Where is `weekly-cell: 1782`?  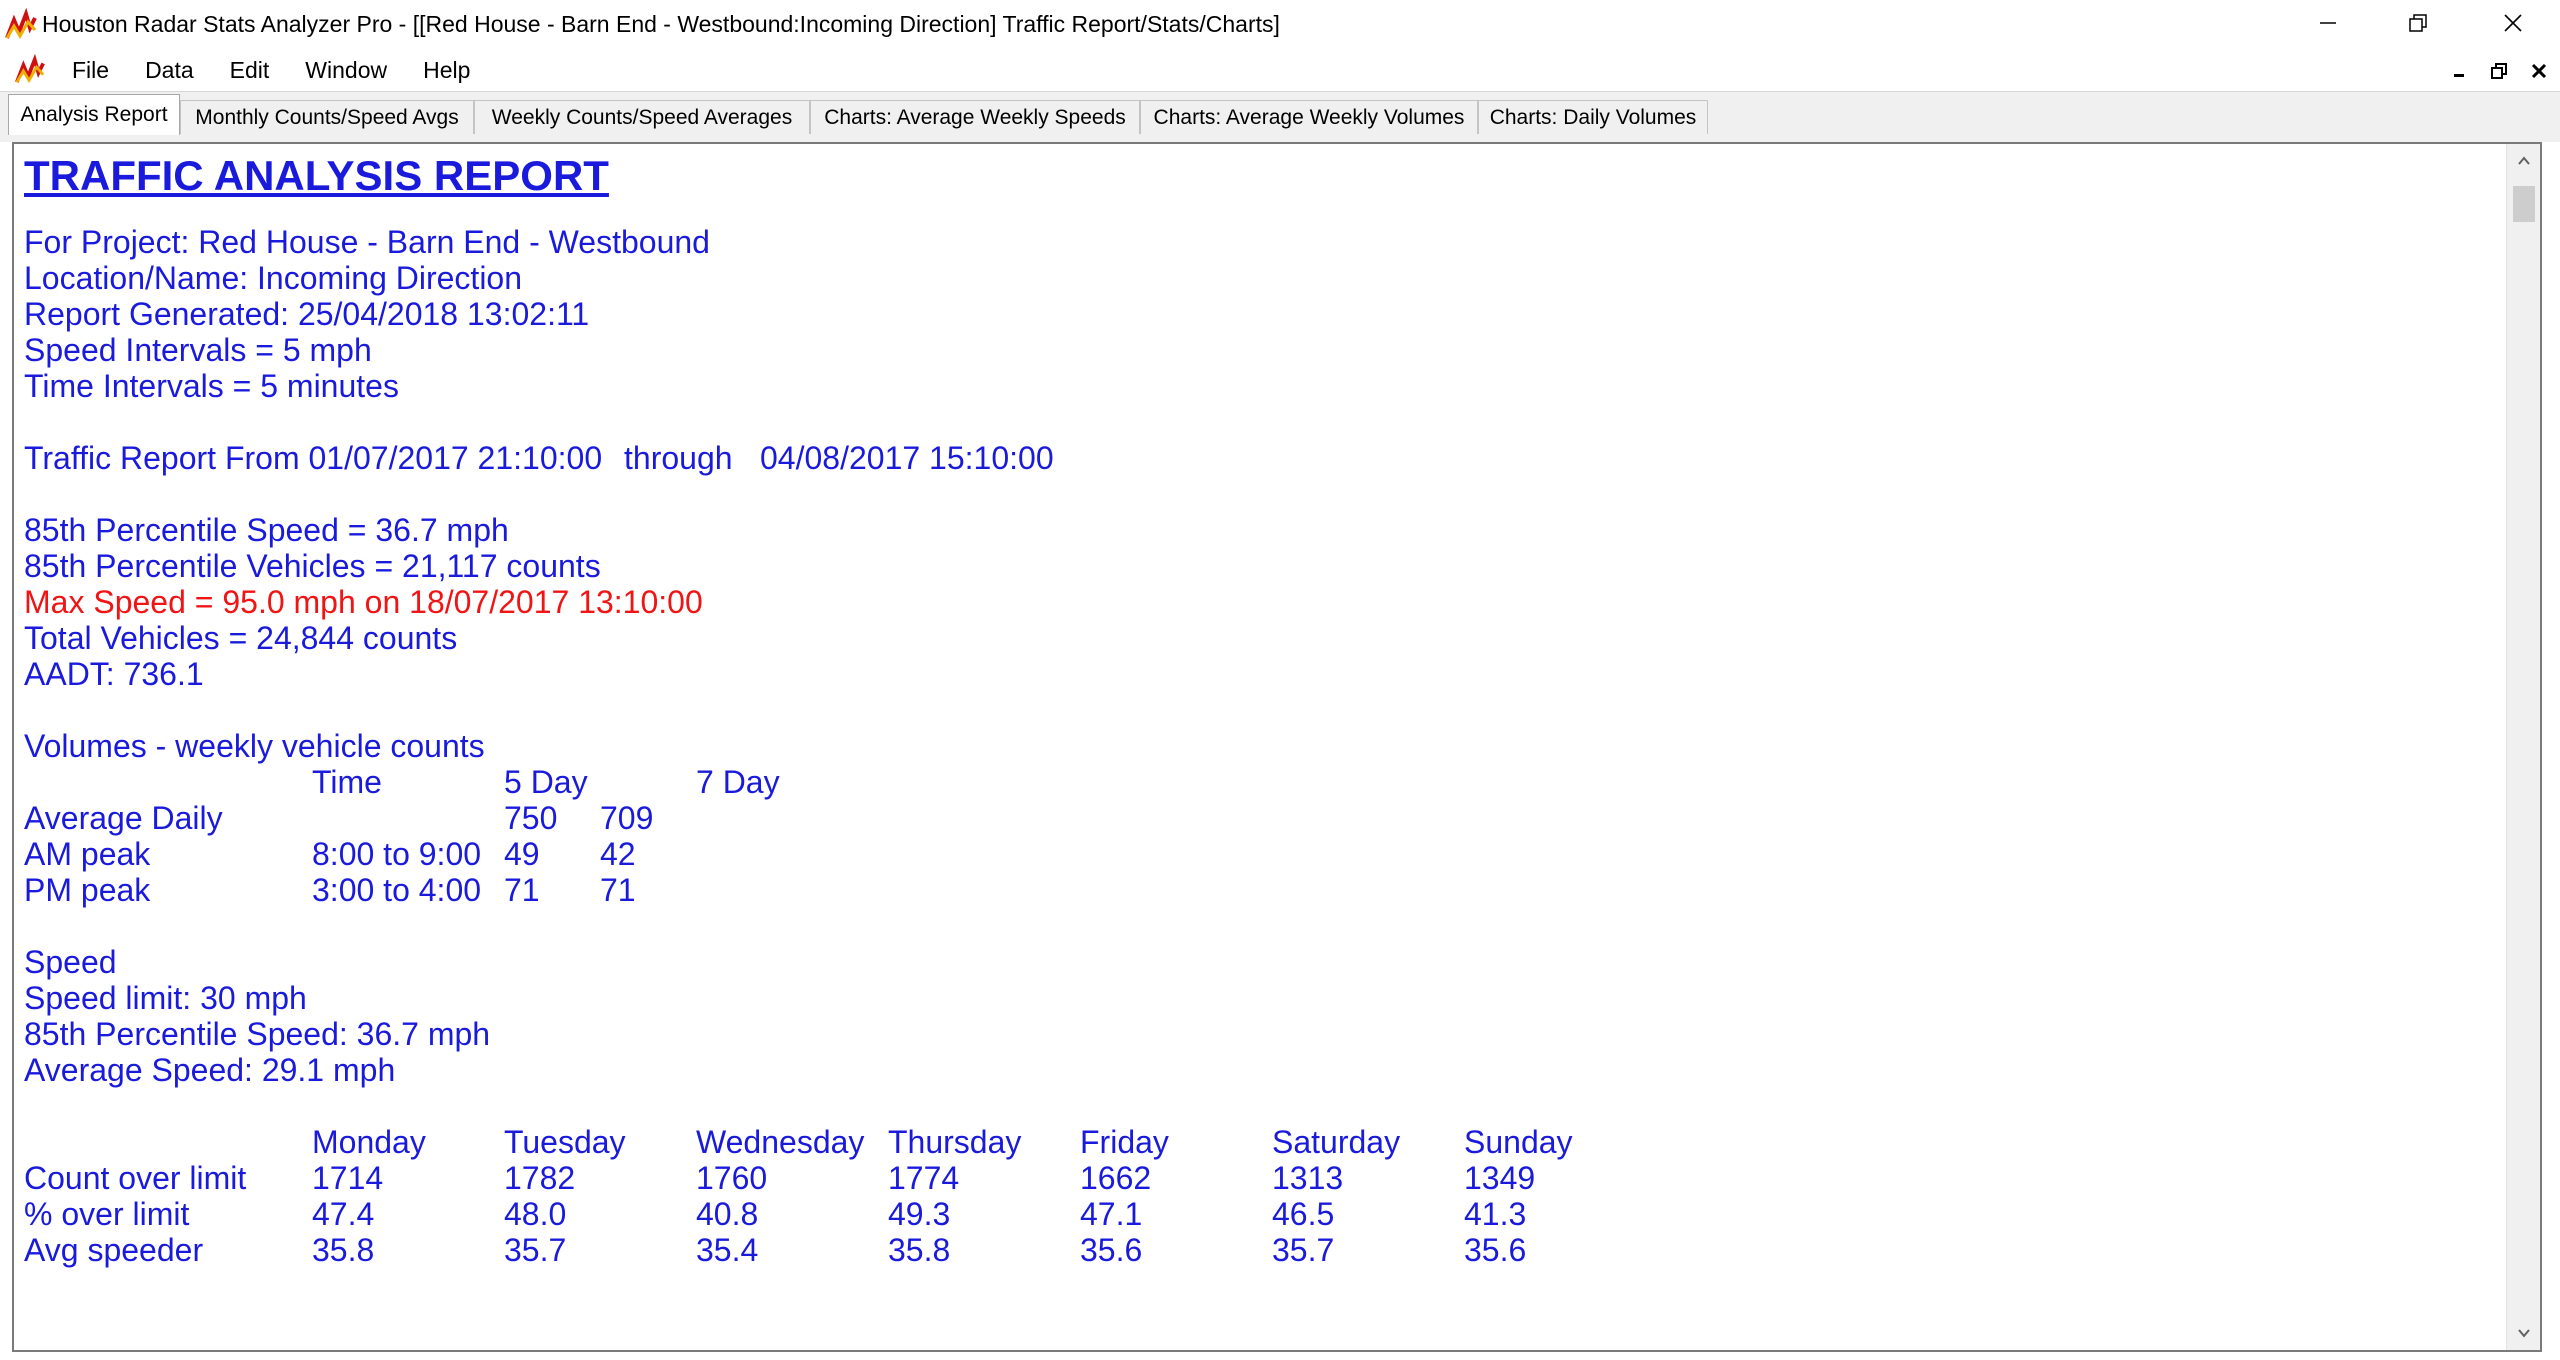 weekly-cell: 1782 is located at coordinates (540, 1178).